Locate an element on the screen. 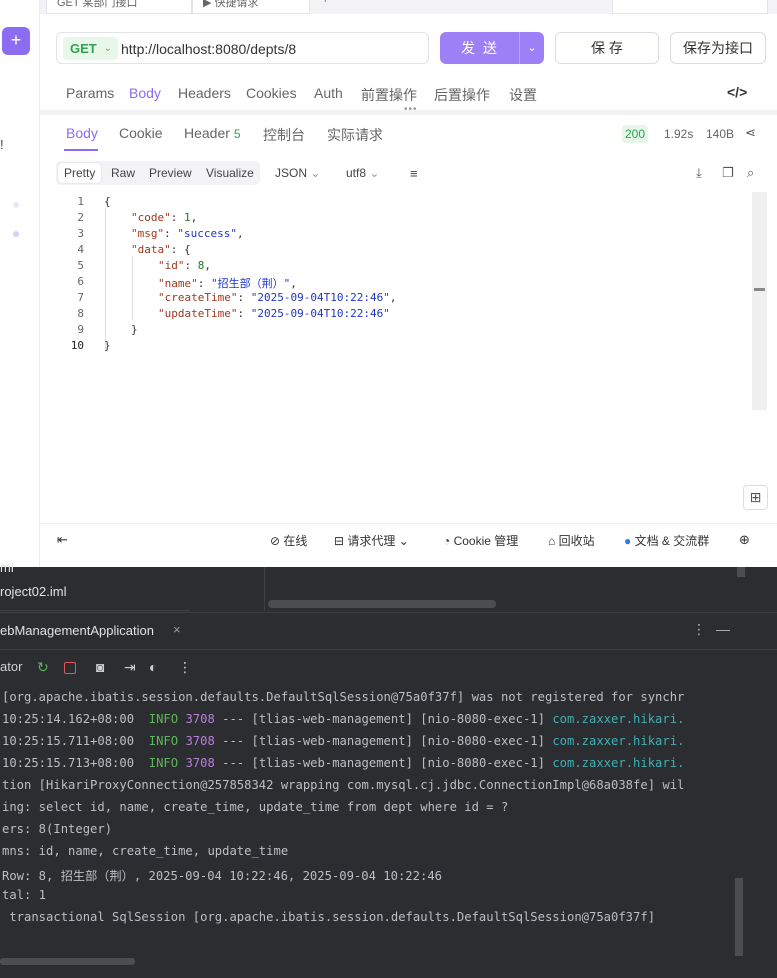 The image size is (777, 978). recycle-bin: ⌂ 回收站 is located at coordinates (571, 540).